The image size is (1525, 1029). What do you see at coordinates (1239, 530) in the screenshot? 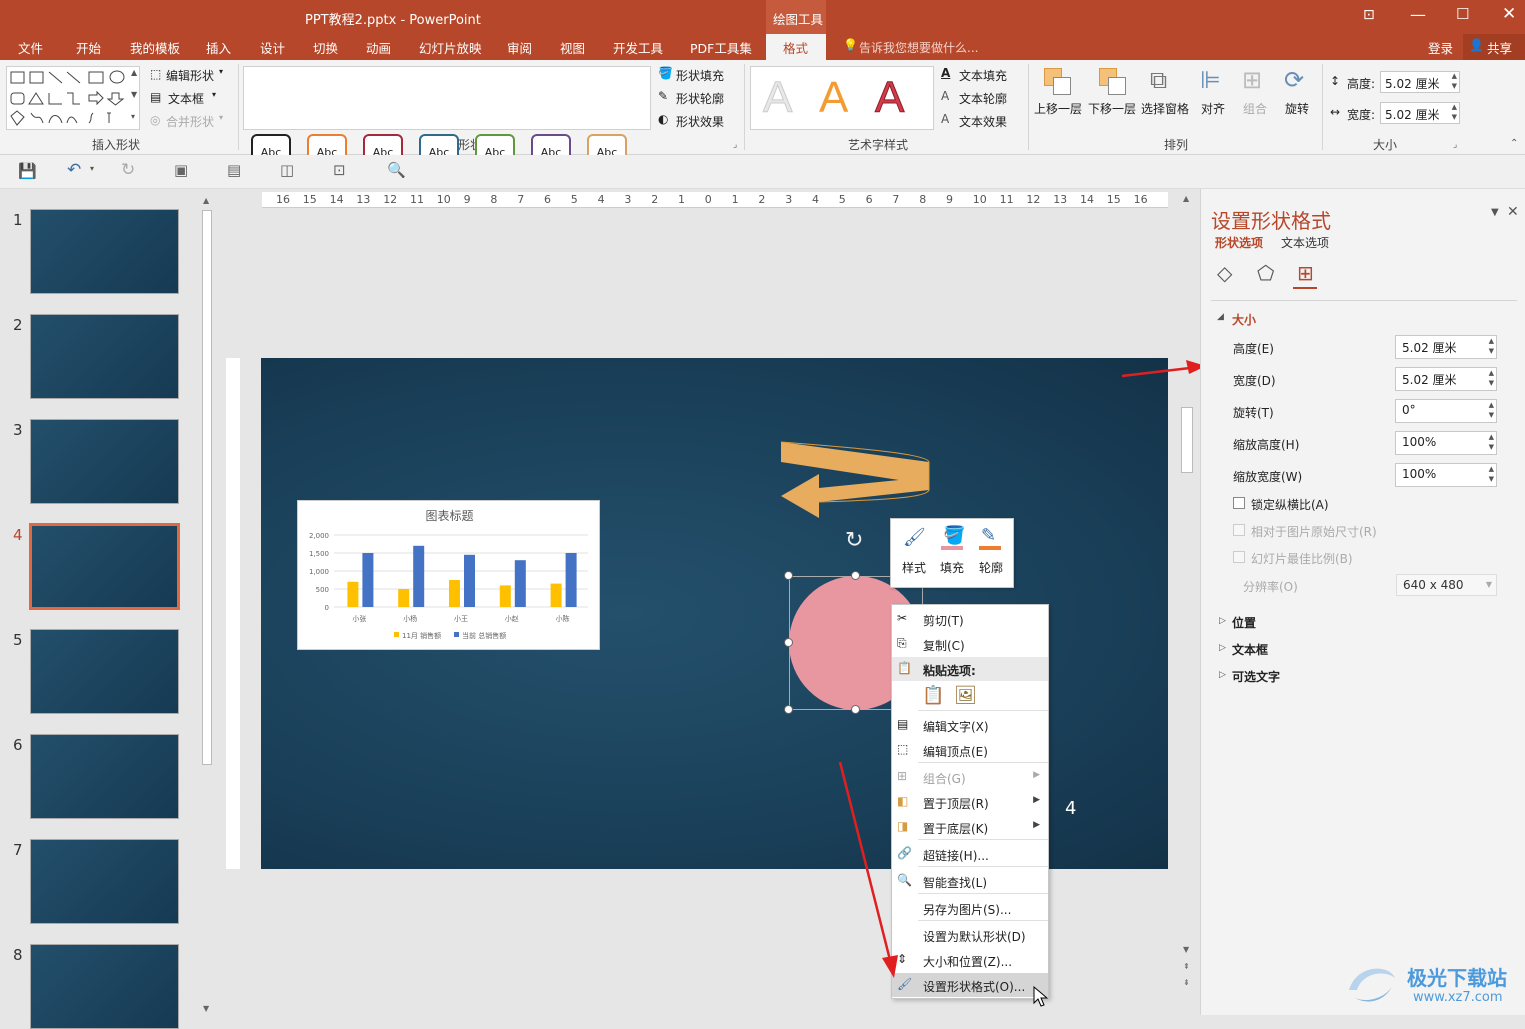
I see `relative-original-checkbox` at bounding box center [1239, 530].